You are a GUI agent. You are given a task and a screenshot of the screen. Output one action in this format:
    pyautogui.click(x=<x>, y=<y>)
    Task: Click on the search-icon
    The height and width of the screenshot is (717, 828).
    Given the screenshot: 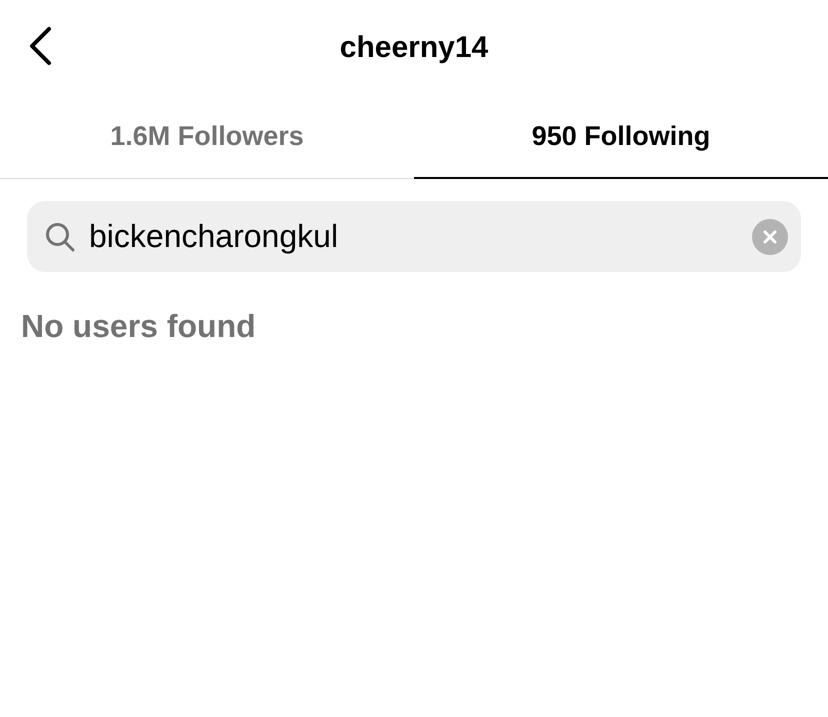 What is the action you would take?
    pyautogui.click(x=60, y=237)
    